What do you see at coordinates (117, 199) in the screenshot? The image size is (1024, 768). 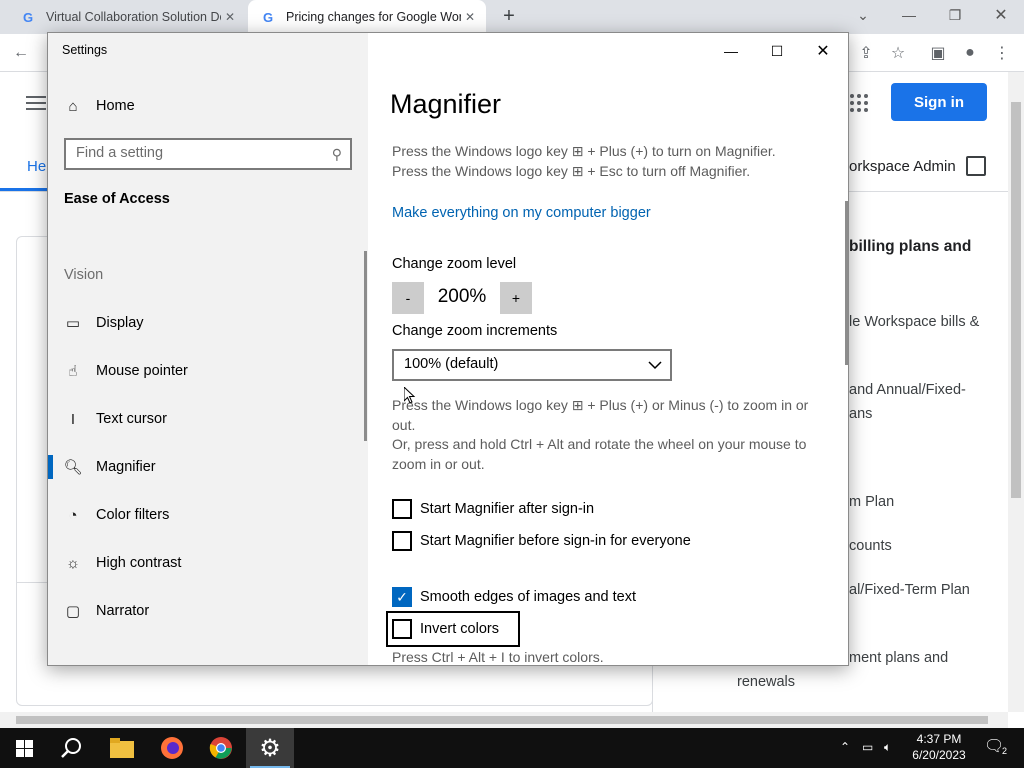 I see `section-title: Ease of Access` at bounding box center [117, 199].